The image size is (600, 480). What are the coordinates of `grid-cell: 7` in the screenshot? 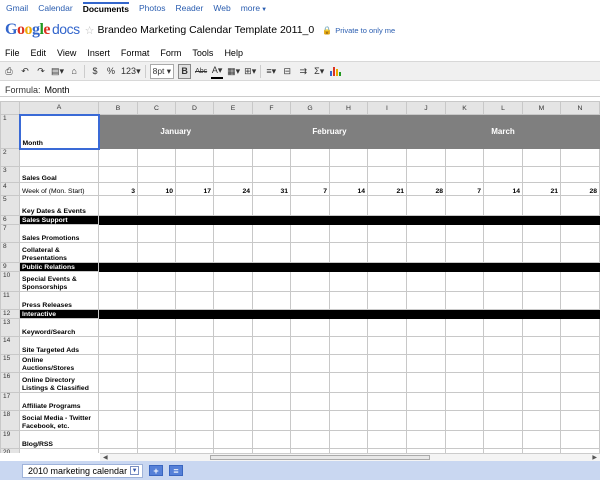 It's located at (310, 189).